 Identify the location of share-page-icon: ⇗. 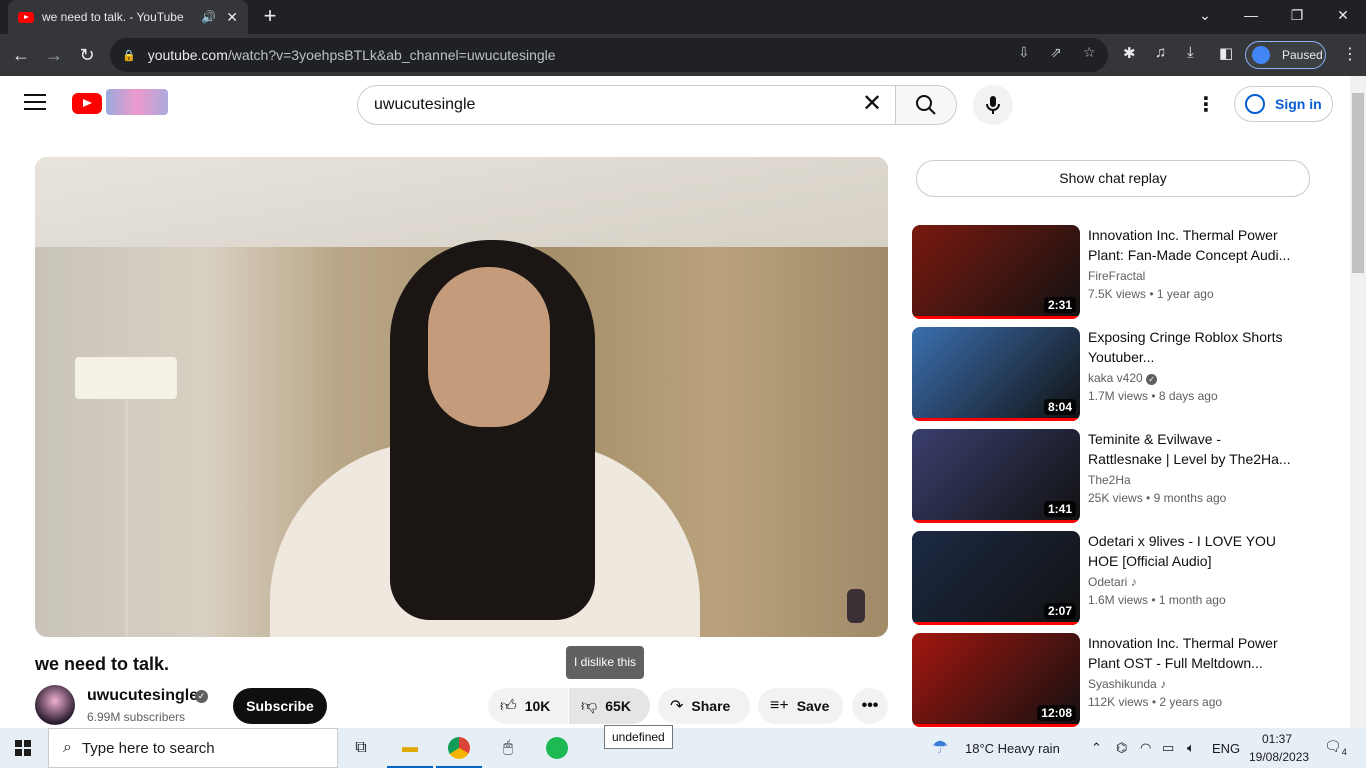
(1056, 52).